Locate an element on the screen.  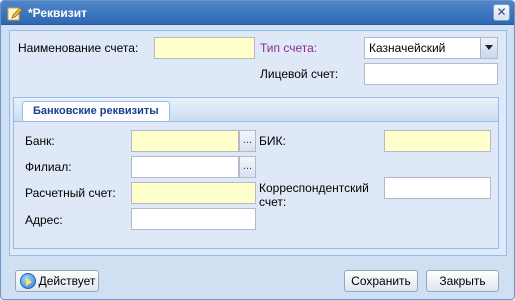
bank-label: Банк: is located at coordinates (40, 141).